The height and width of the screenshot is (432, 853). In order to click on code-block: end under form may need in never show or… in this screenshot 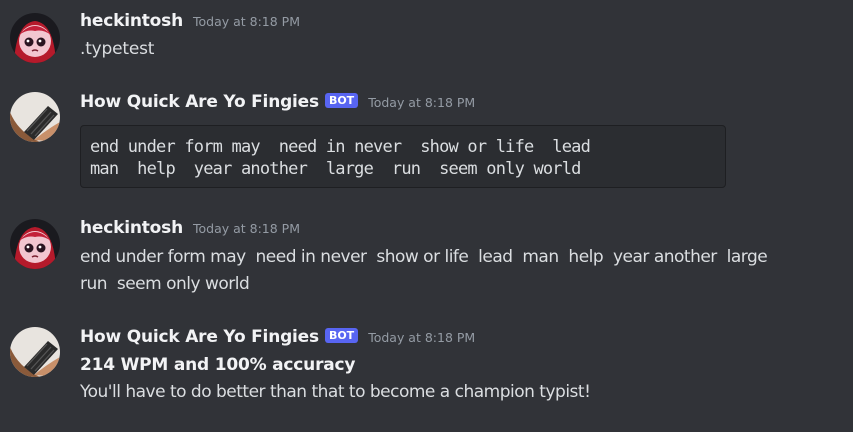, I will do `click(403, 156)`.